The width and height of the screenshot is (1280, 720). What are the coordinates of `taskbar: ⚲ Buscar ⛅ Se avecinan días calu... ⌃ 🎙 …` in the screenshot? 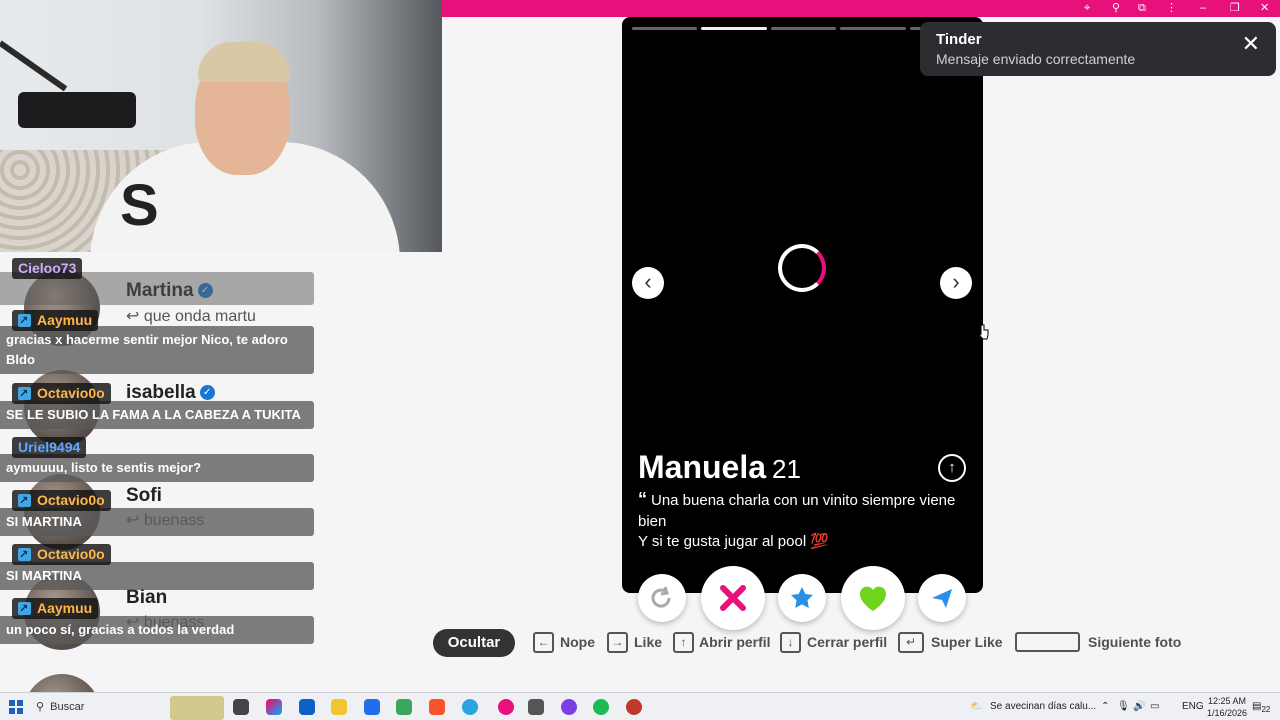 It's located at (640, 706).